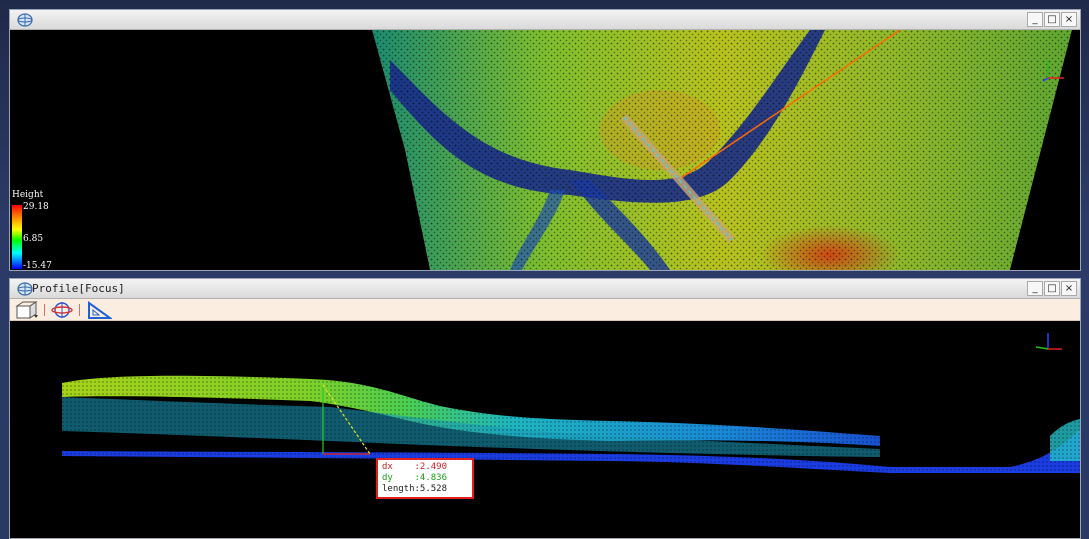 The image size is (1089, 539). What do you see at coordinates (27, 310) in the screenshot?
I see `cube-view-icon` at bounding box center [27, 310].